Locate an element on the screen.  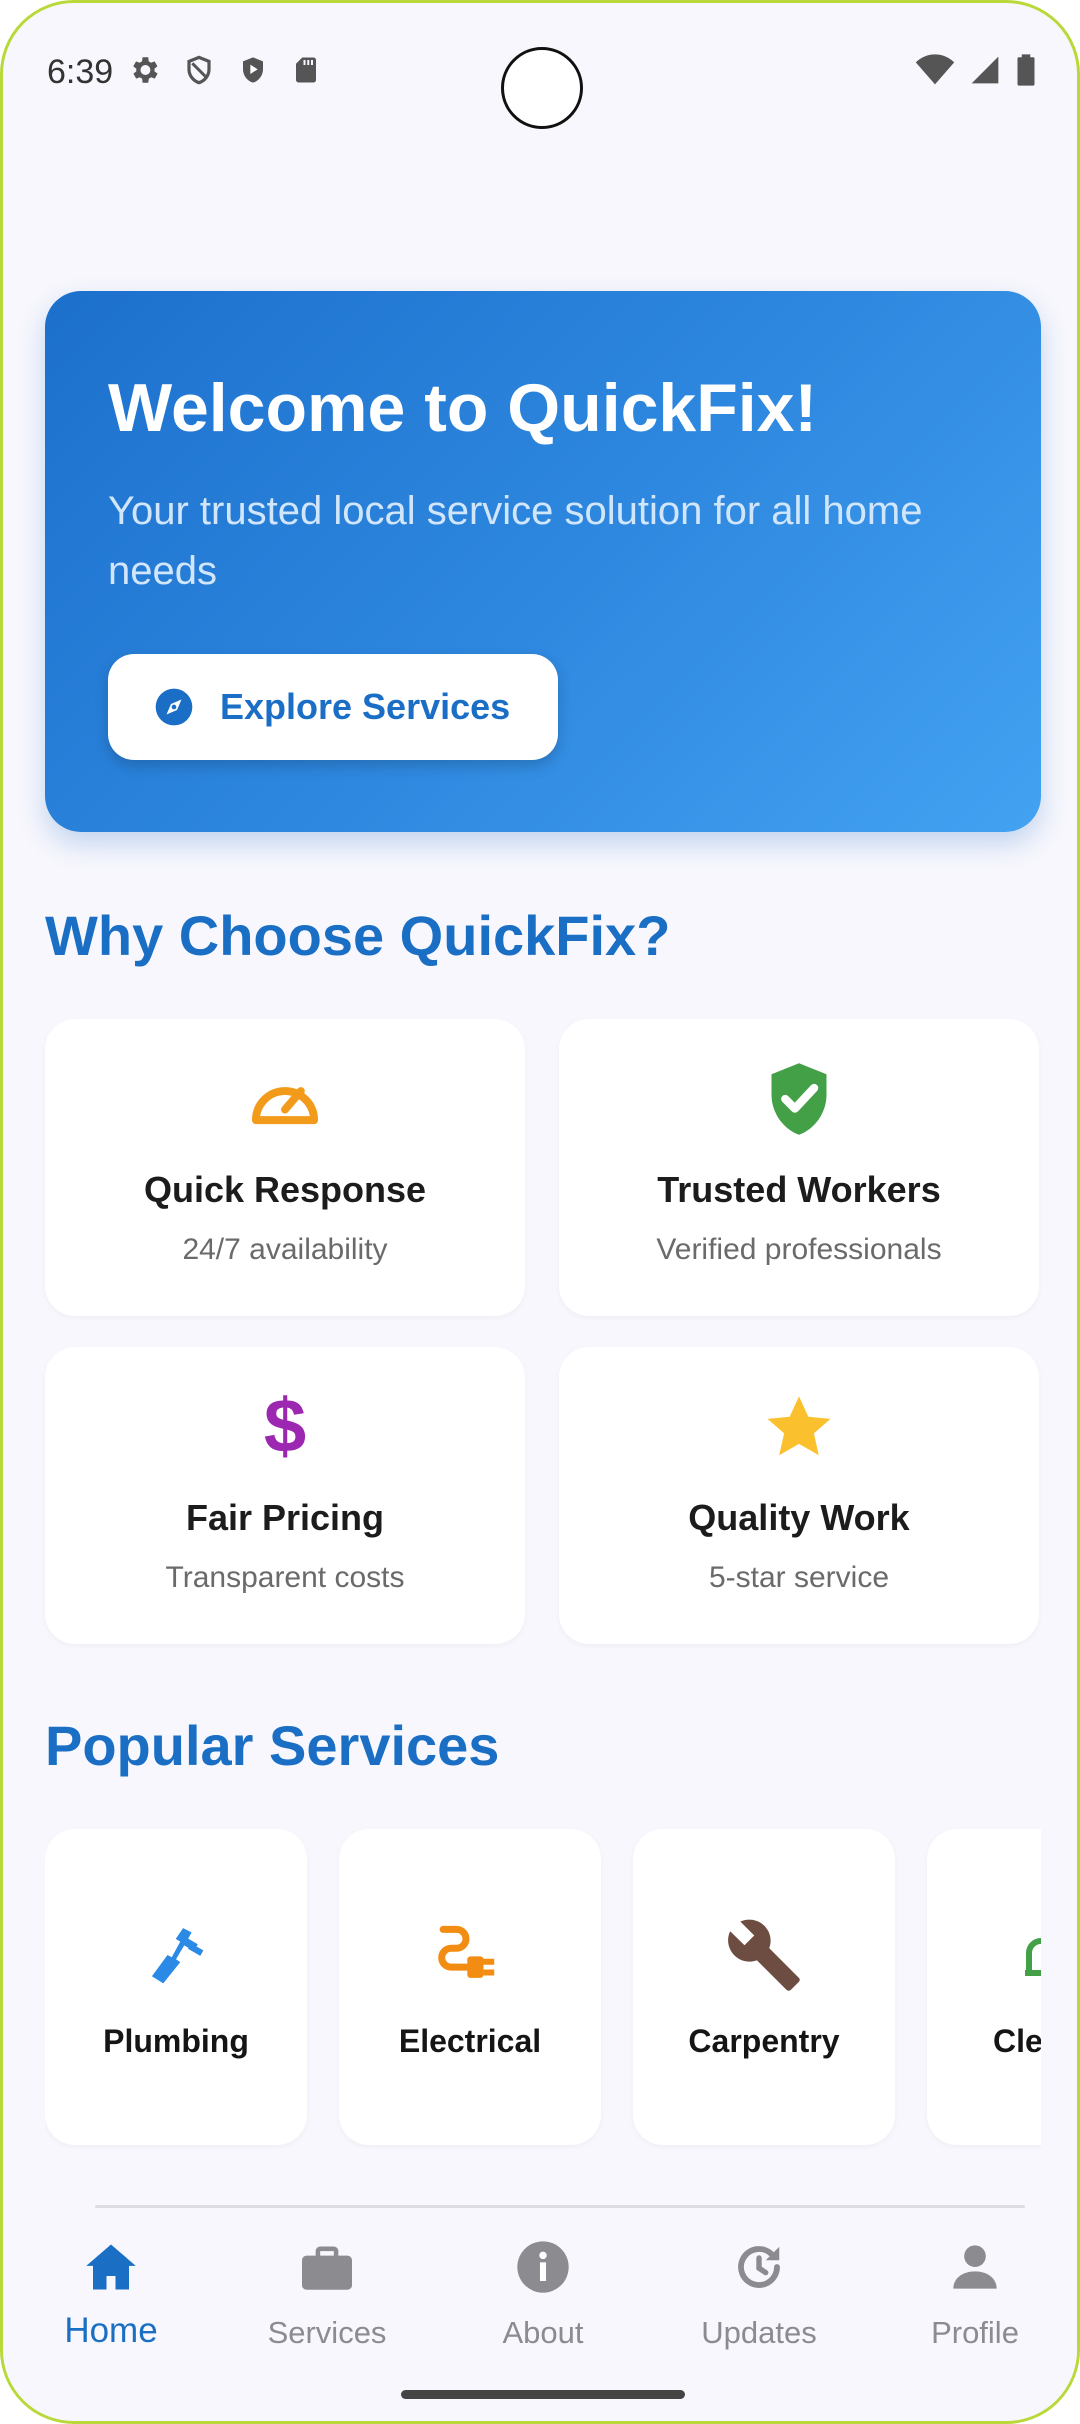
sd-card-icon is located at coordinates (306, 72).